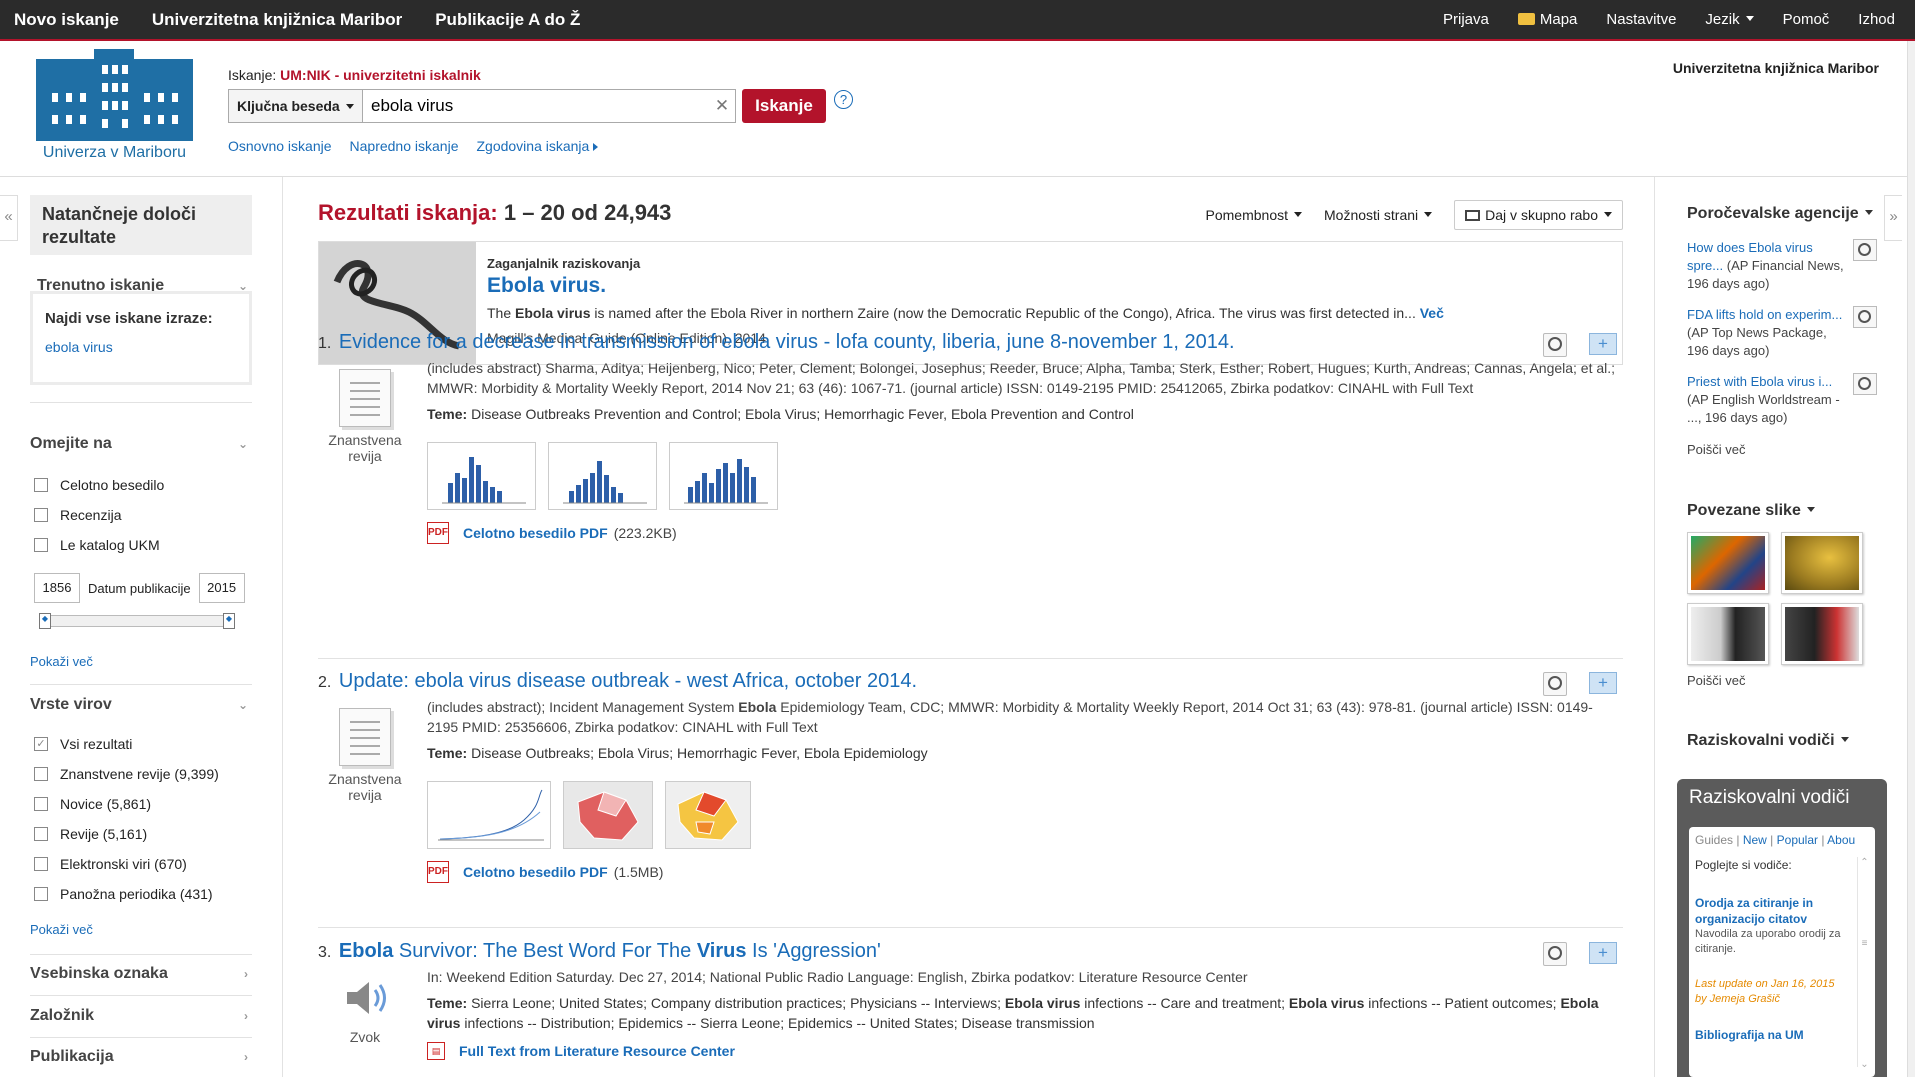  What do you see at coordinates (1893, 218) in the screenshot?
I see `collapse-right-icon: »` at bounding box center [1893, 218].